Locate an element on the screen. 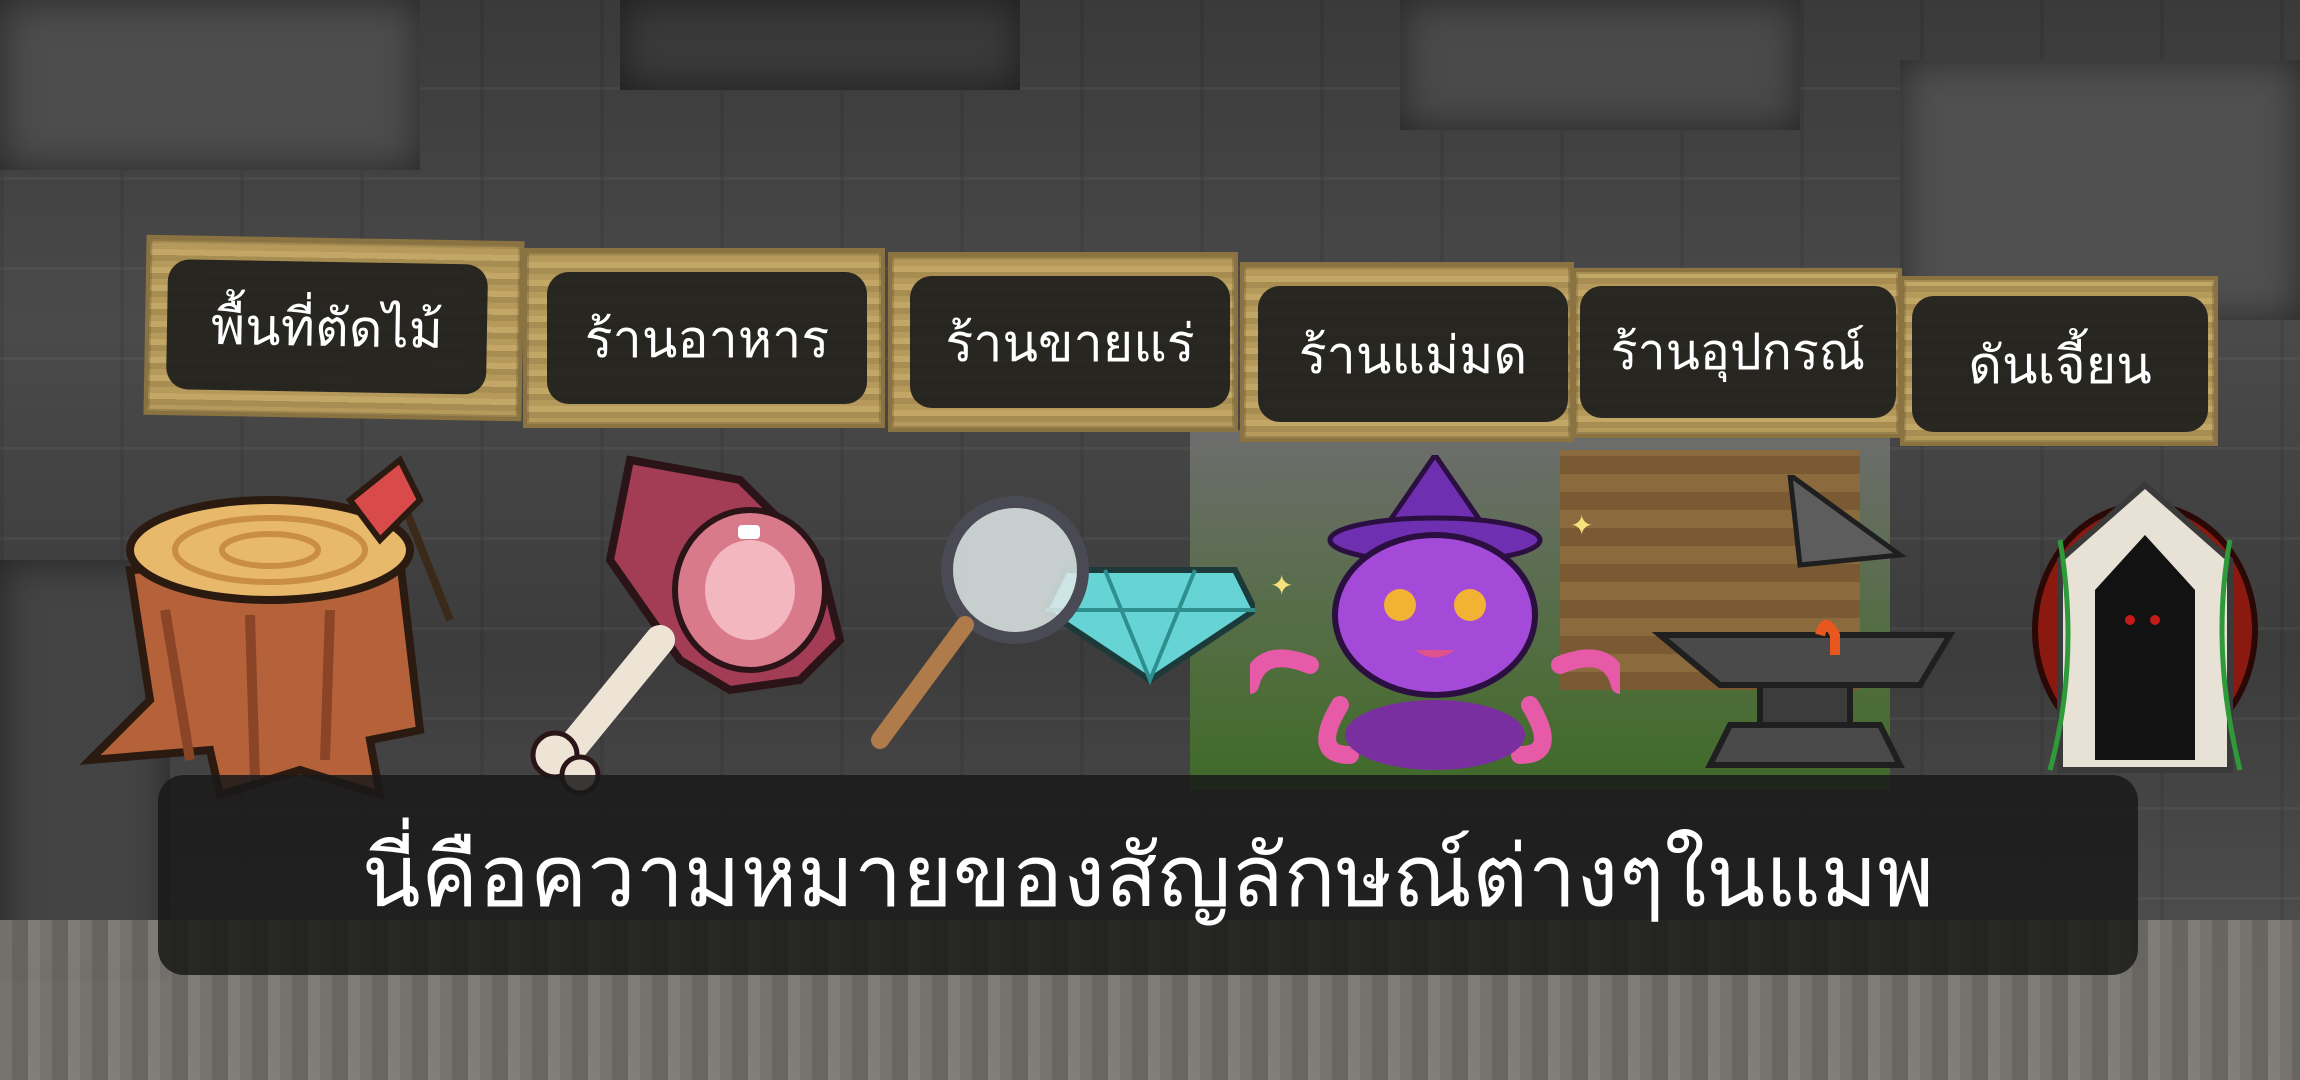 The image size is (2300, 1080). sign-witch-shop: ร้านแม่มด is located at coordinates (1407, 352).